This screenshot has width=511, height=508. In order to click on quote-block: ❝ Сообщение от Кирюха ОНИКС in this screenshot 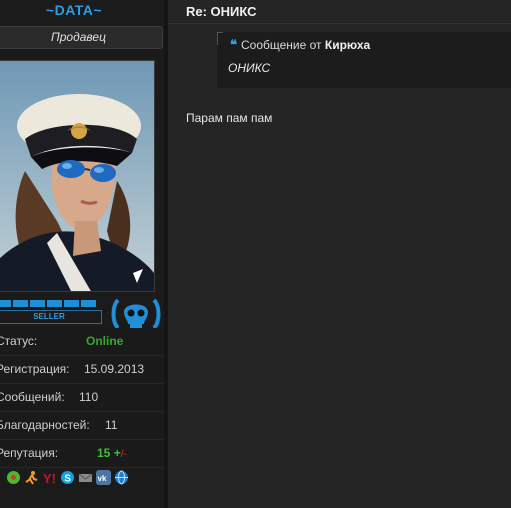, I will do `click(364, 60)`.